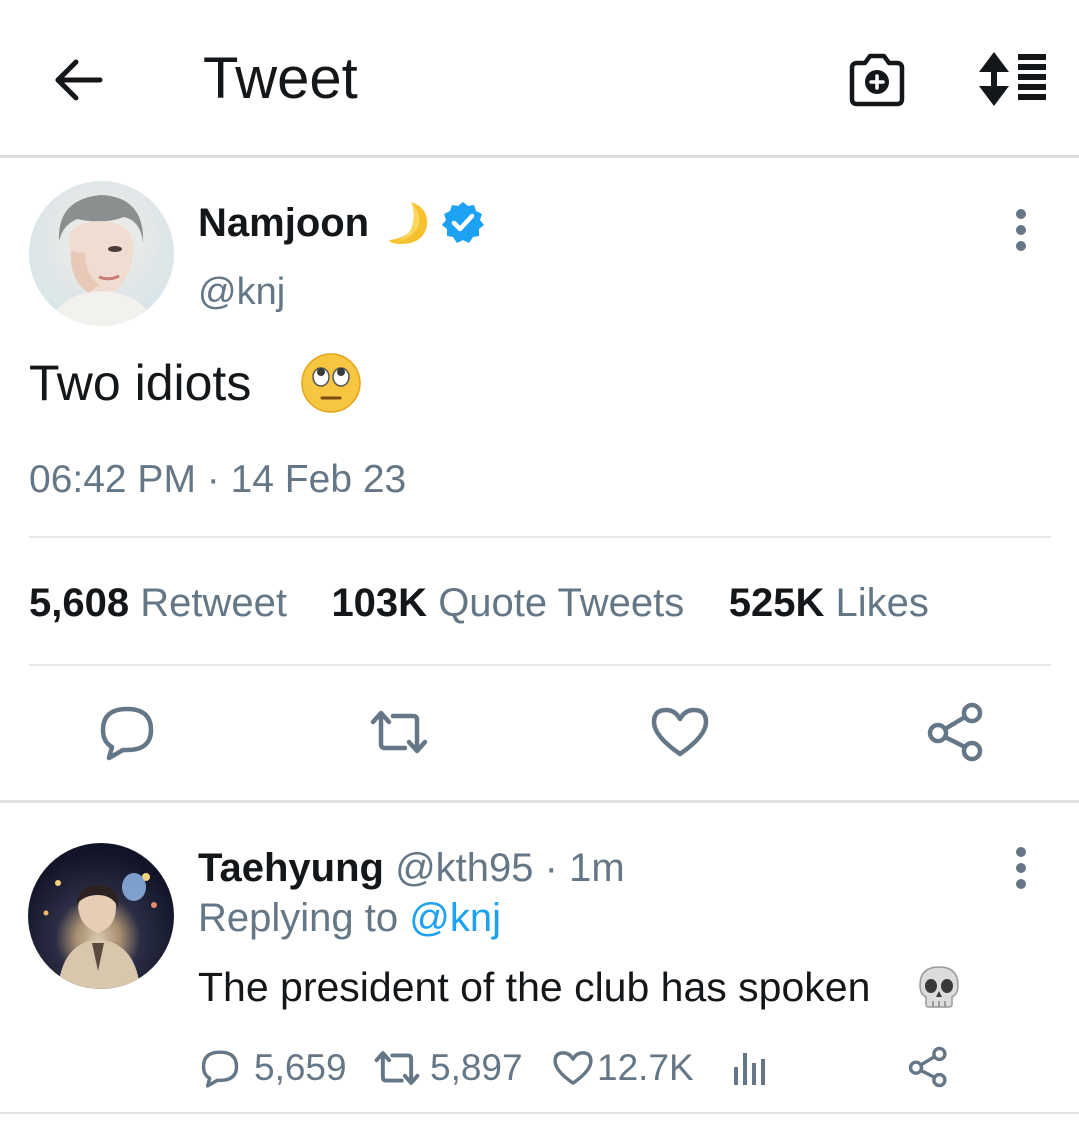 The height and width of the screenshot is (1123, 1079). What do you see at coordinates (463, 223) in the screenshot?
I see `verified-badge-icon` at bounding box center [463, 223].